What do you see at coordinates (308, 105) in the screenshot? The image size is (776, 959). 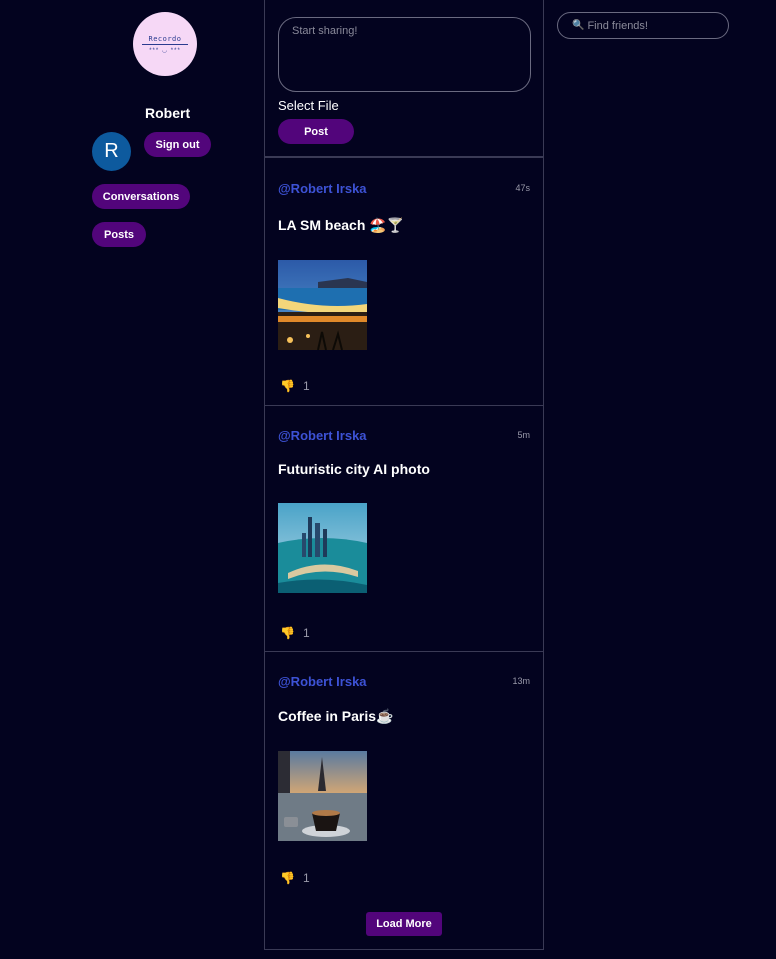 I see `select-file-button: Select File` at bounding box center [308, 105].